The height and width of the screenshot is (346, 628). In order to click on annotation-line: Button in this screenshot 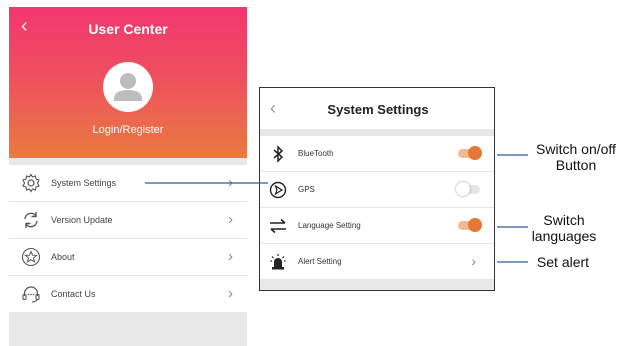, I will do `click(576, 165)`.